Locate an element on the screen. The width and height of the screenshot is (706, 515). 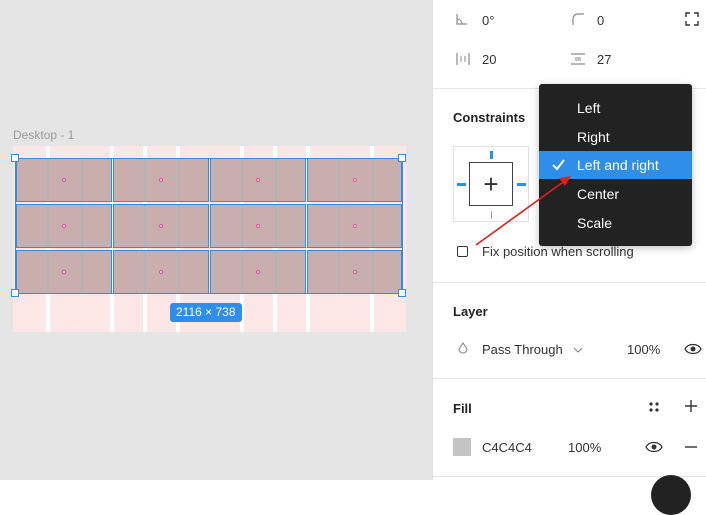
fill-title: Fill is located at coordinates (462, 408).